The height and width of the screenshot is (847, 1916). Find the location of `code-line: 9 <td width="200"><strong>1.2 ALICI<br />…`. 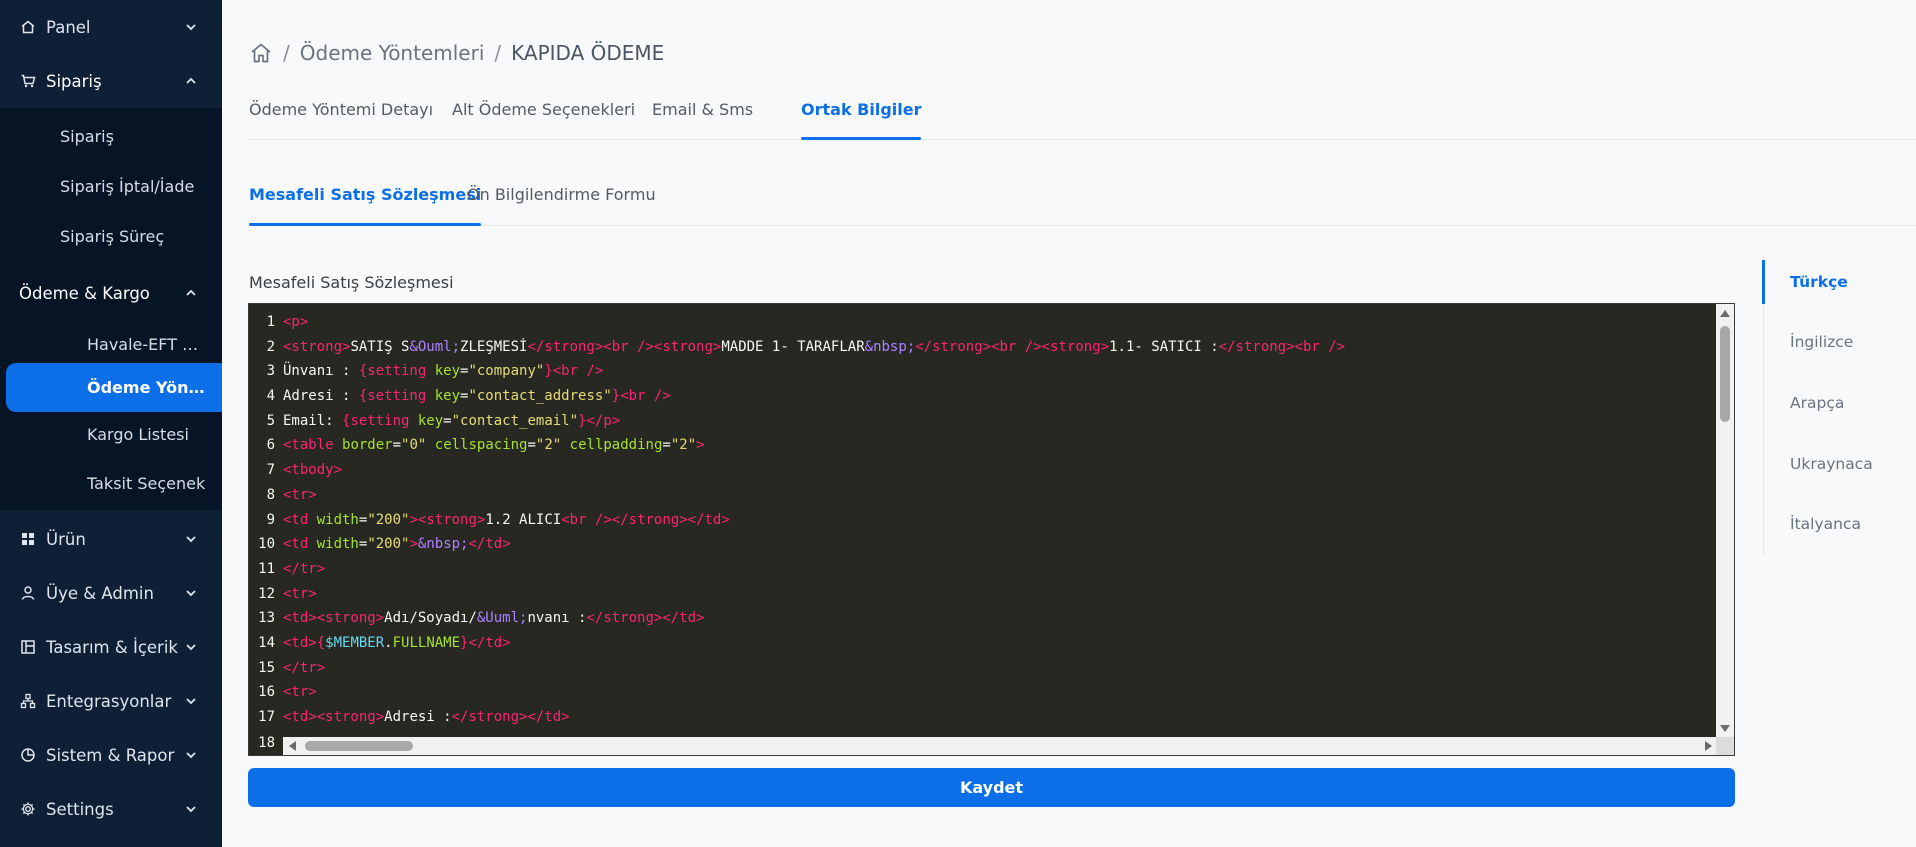

code-line: 9 <td width="200"><strong>1.2 ALICI<br />… is located at coordinates (983, 520).